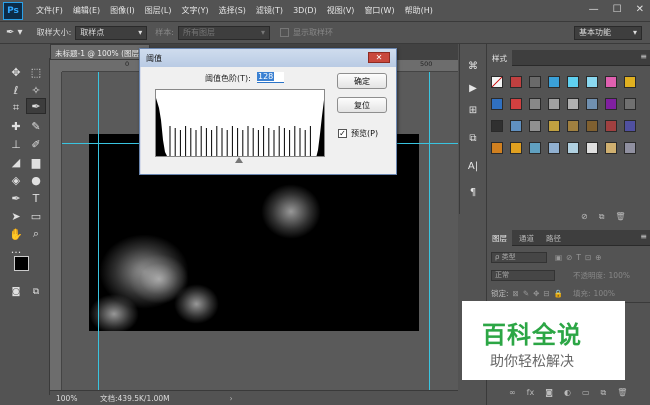 The height and width of the screenshot is (405, 650). I want to click on healing-brush-tool-icon: ✚, so click(16, 126).